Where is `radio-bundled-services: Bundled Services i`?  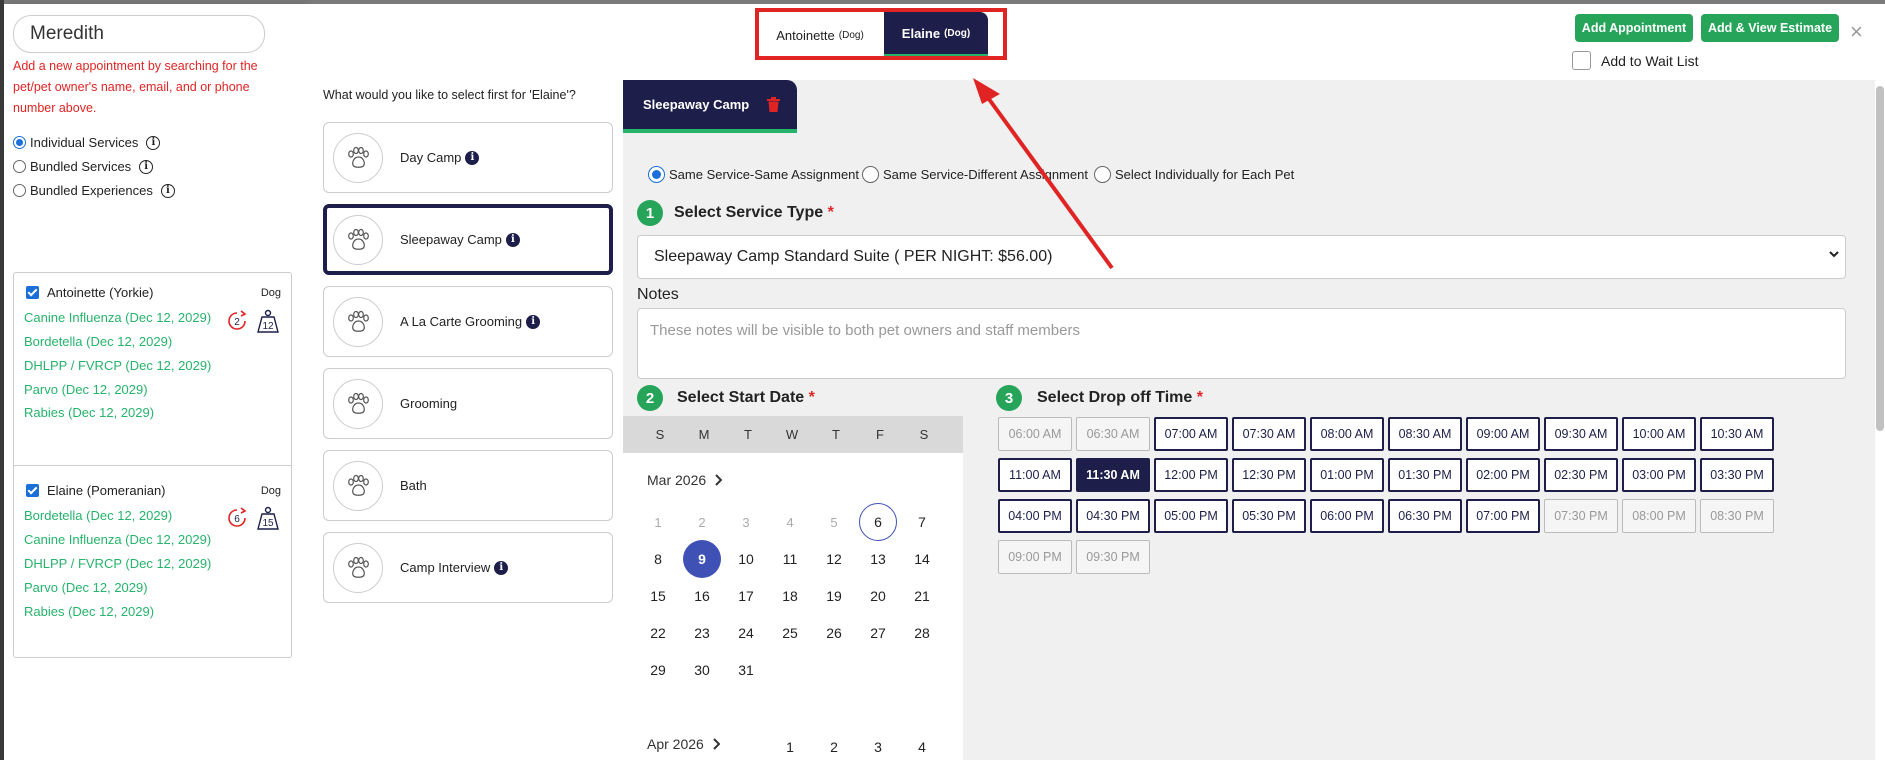
radio-bundled-services: Bundled Services i is located at coordinates (83, 166).